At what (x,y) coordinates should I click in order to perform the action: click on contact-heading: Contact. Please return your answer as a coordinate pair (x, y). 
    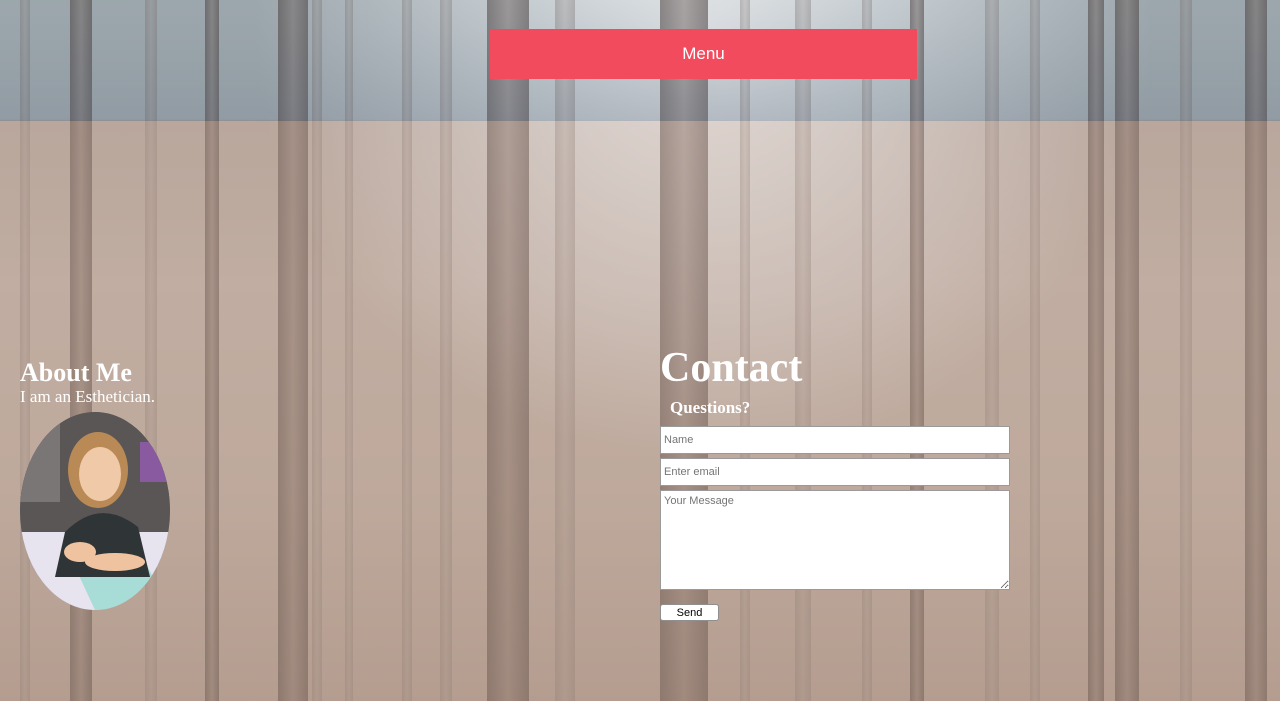
    Looking at the image, I should click on (731, 368).